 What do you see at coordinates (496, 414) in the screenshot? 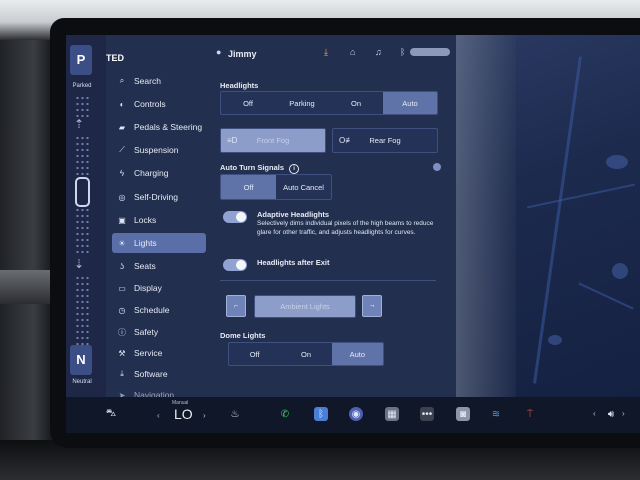
I see `wifi-icon: ≋` at bounding box center [496, 414].